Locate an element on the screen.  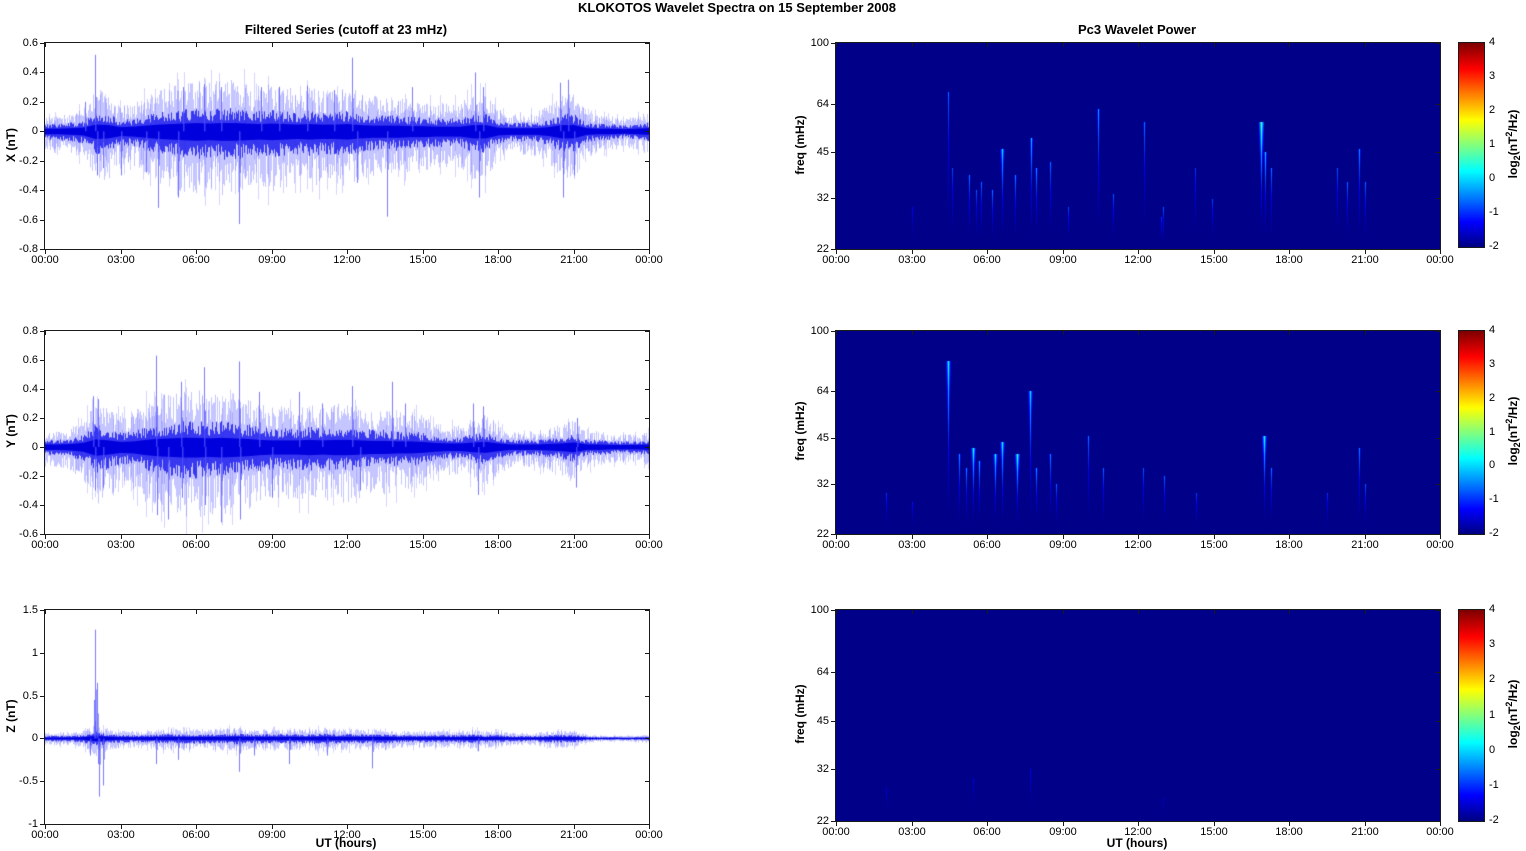
xlabel-left: UT (hours) is located at coordinates (346, 843).